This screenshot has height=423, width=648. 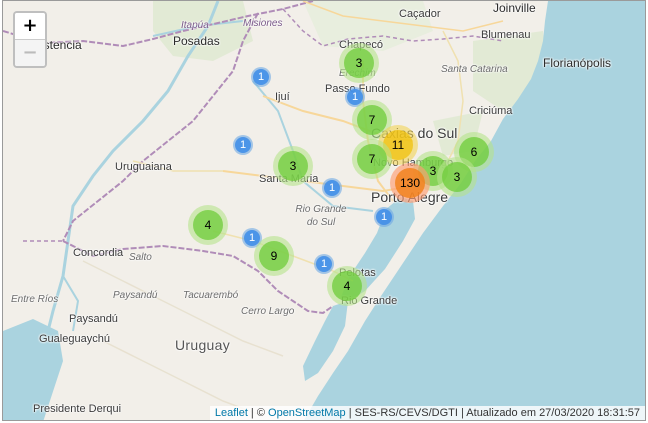 I want to click on label-entre-rios: Entre Ríos, so click(x=35, y=299).